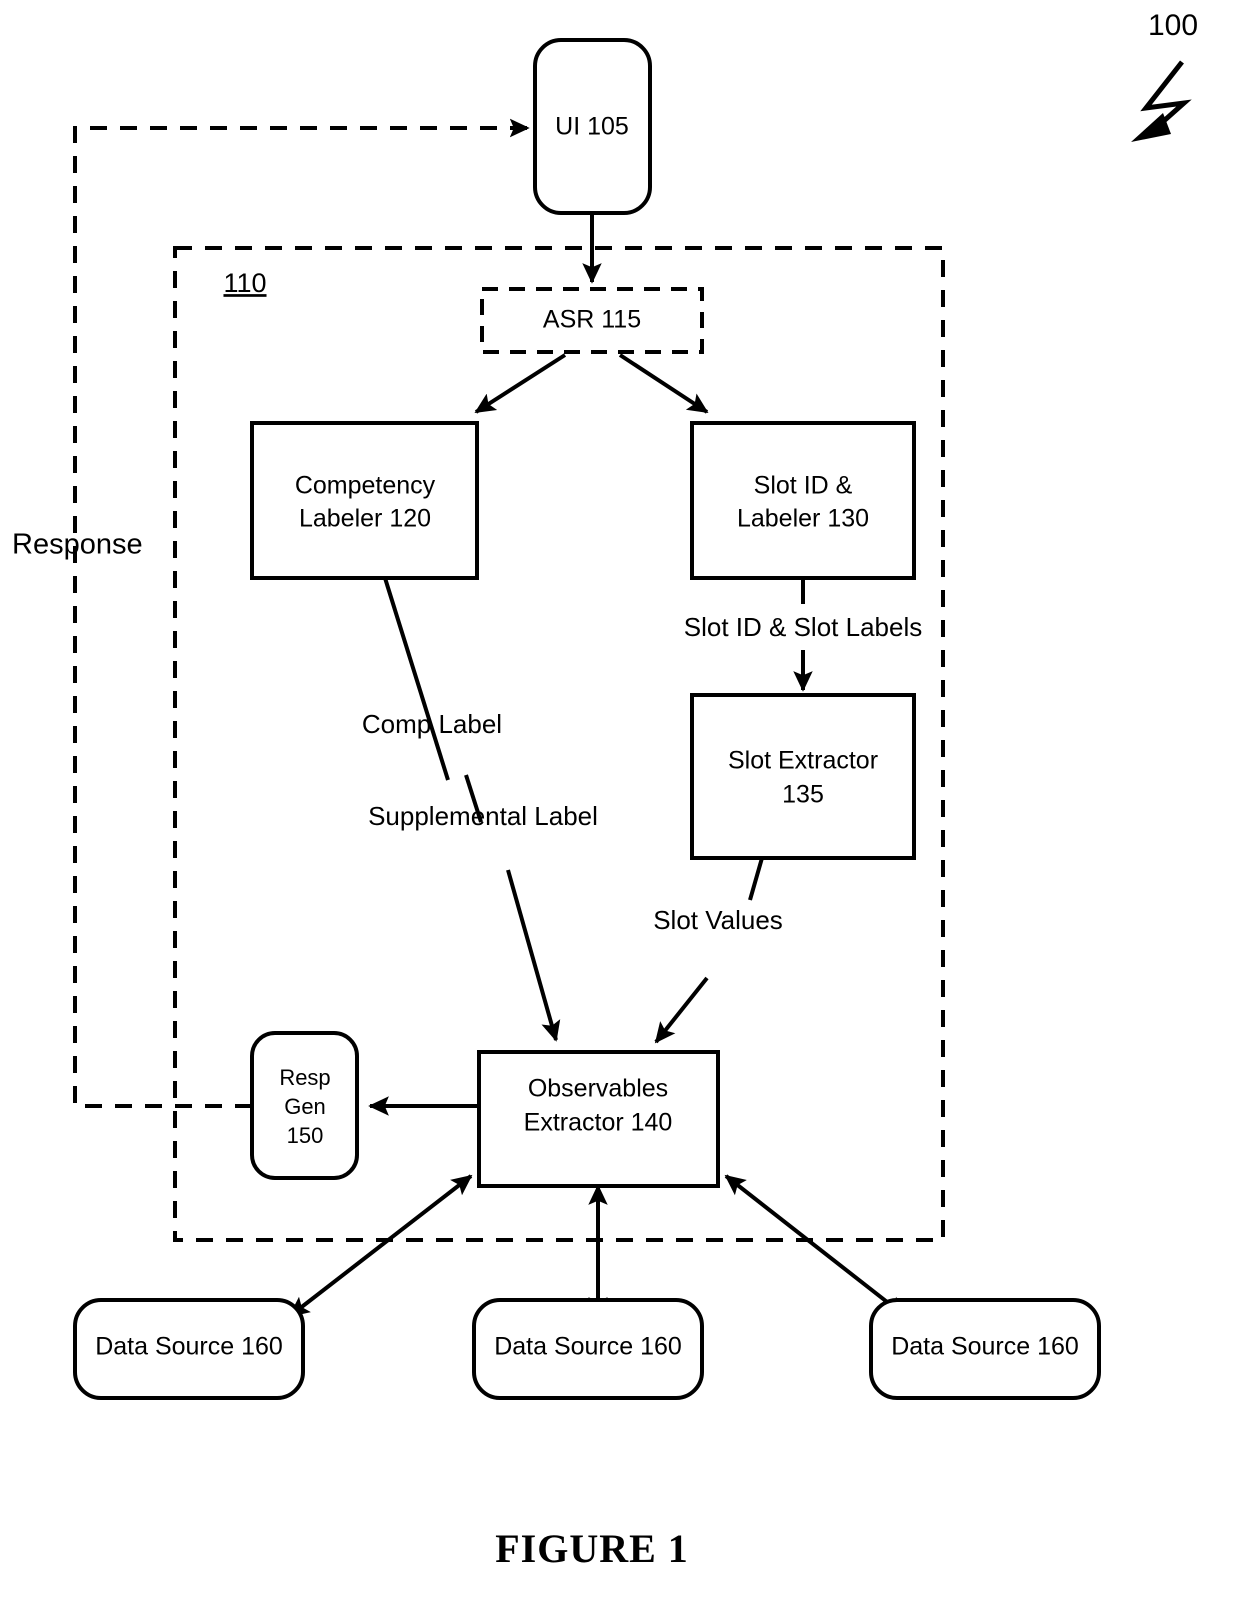 The width and height of the screenshot is (1240, 1609). I want to click on competency-labeler-120-label-line2: Labeler 120, so click(365, 519).